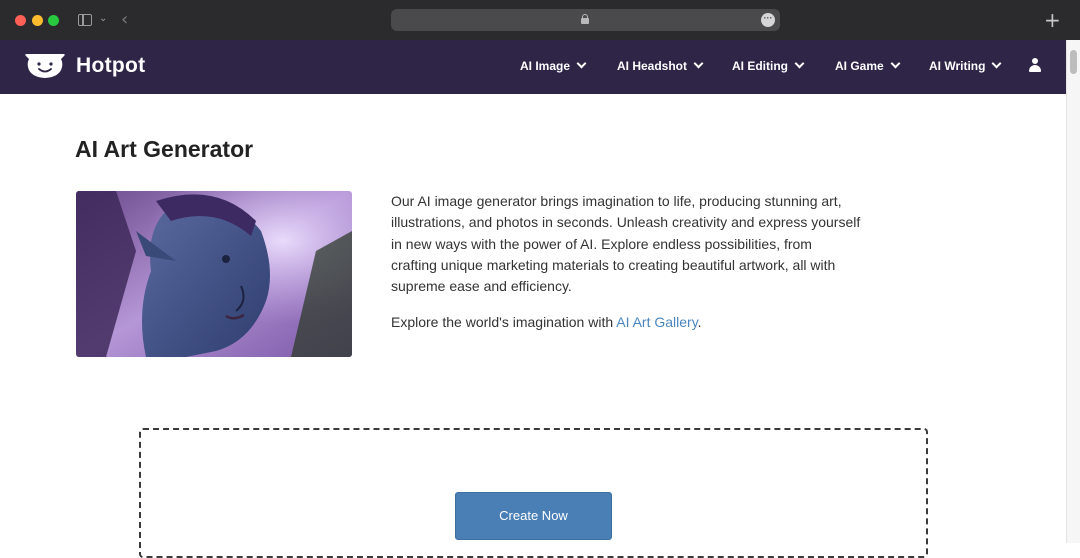  I want to click on close-window-button, so click(20, 20).